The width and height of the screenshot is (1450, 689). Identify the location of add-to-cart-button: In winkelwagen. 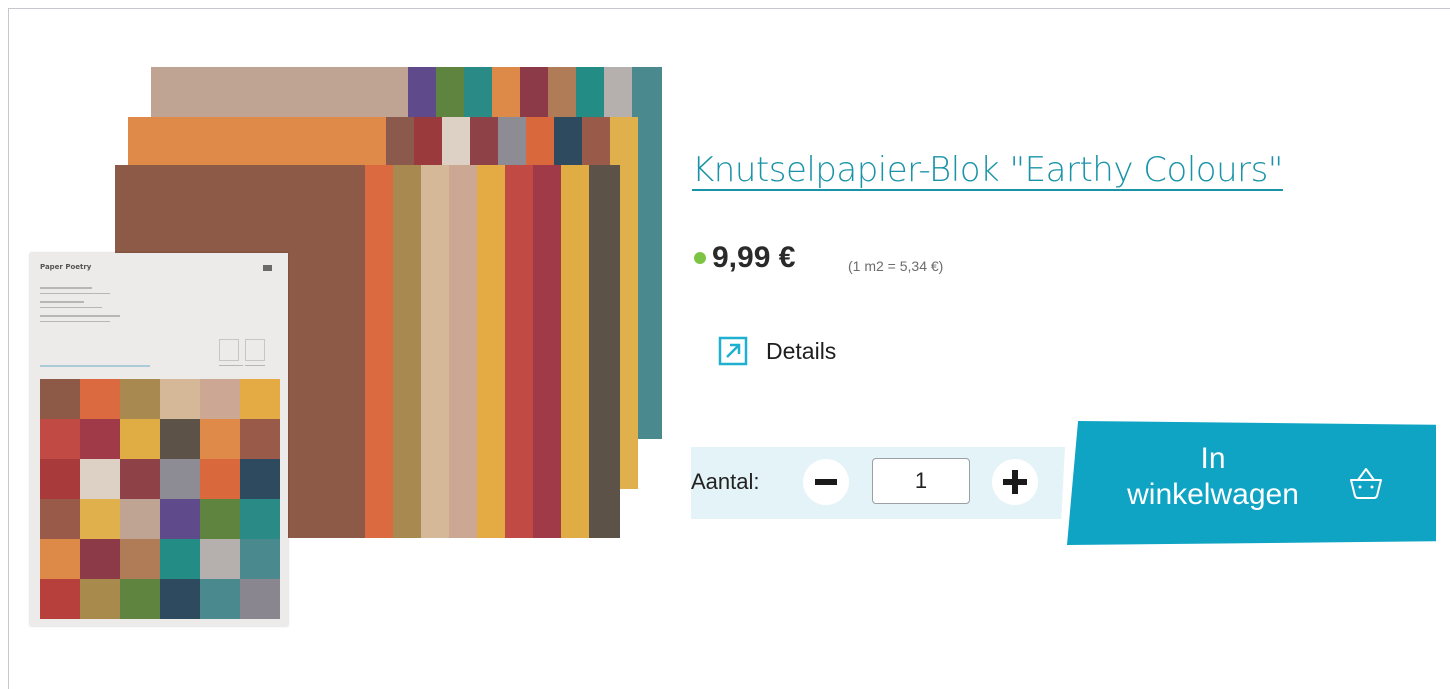
(1251, 483).